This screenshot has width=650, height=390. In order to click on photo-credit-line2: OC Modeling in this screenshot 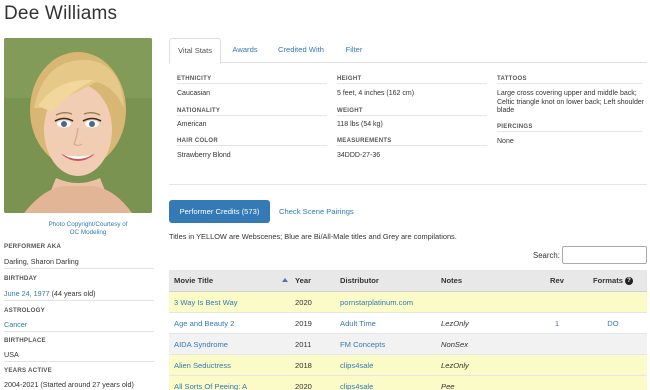, I will do `click(88, 232)`.